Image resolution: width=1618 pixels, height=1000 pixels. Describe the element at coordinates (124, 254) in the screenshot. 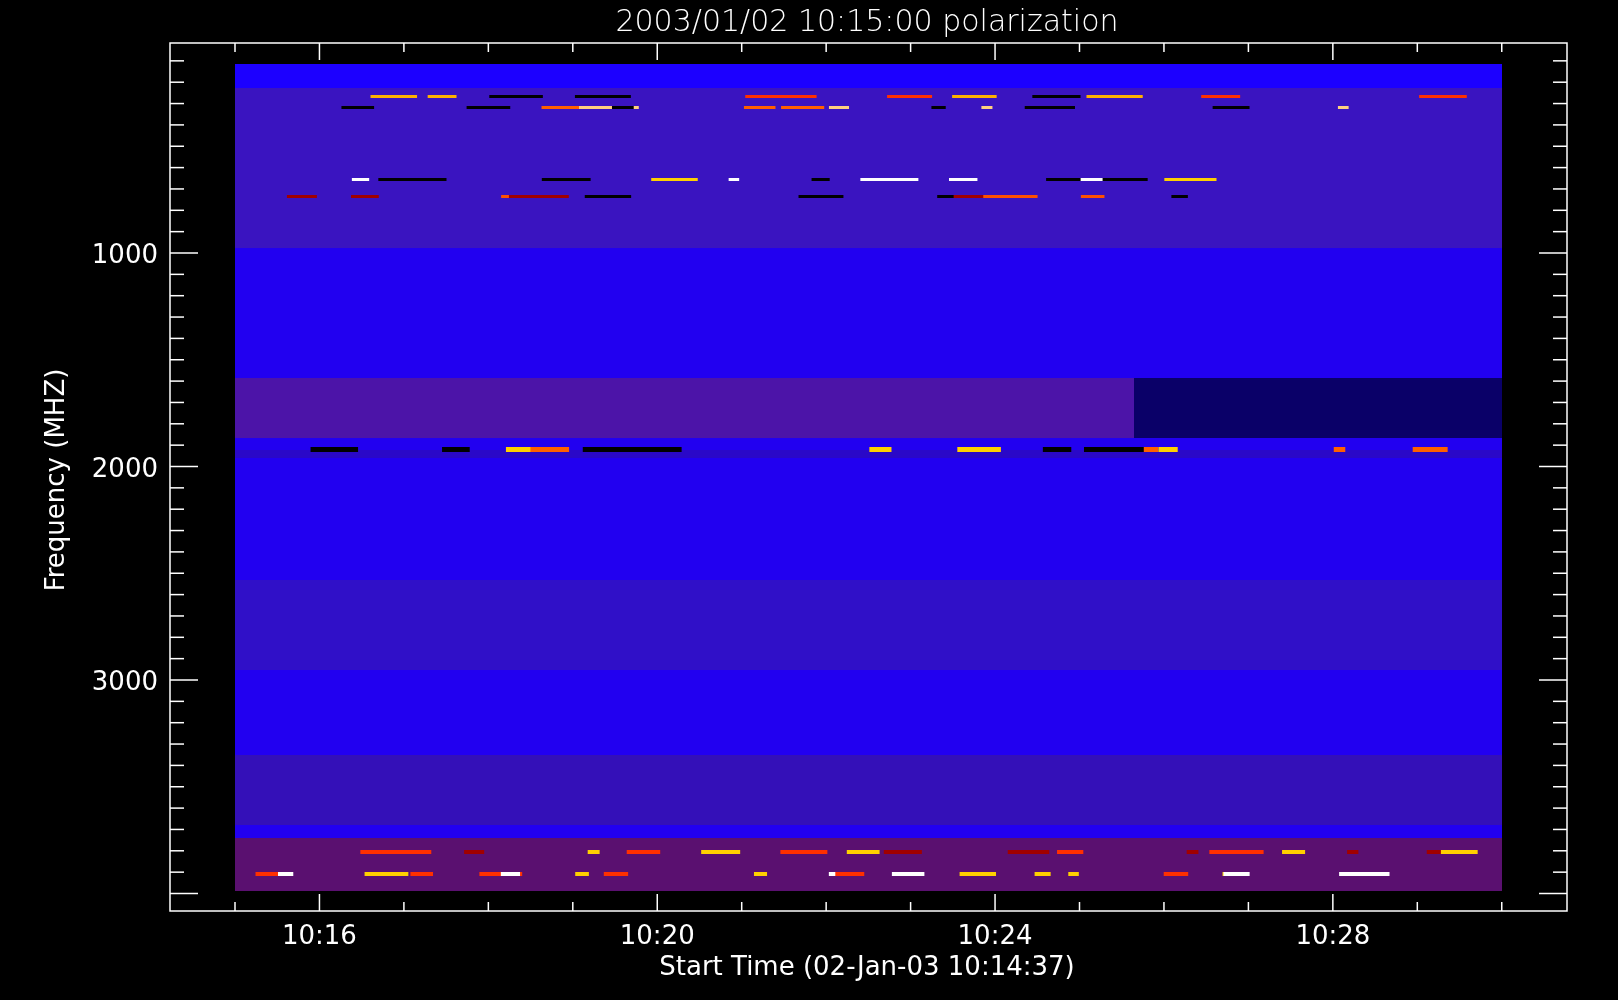

I see `tick-label: 1000` at that location.